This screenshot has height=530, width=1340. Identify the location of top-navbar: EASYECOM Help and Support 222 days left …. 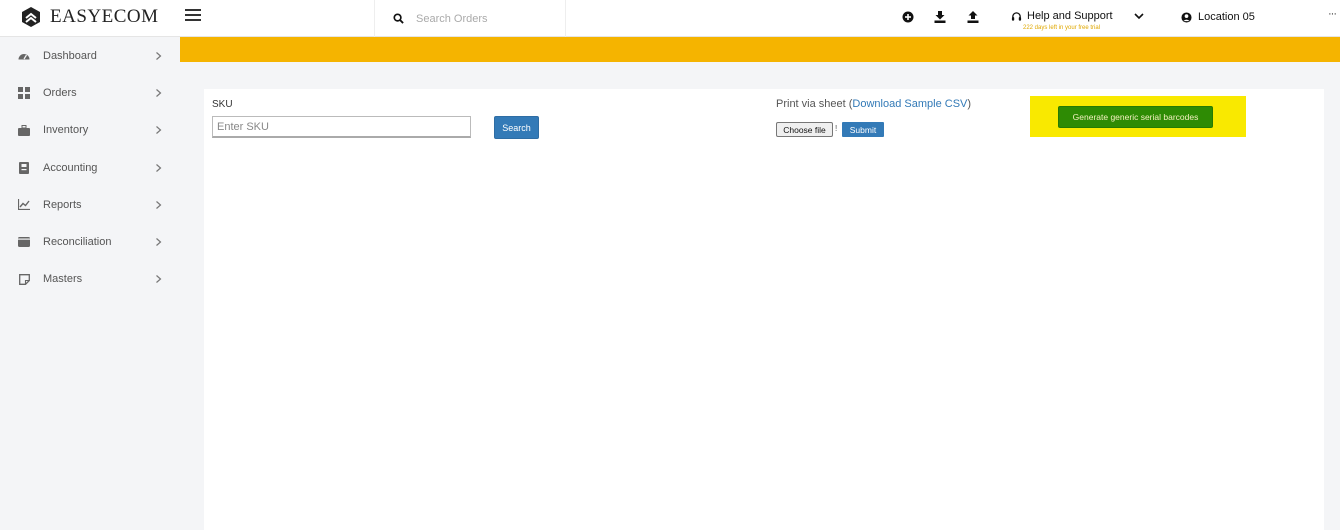
(670, 18).